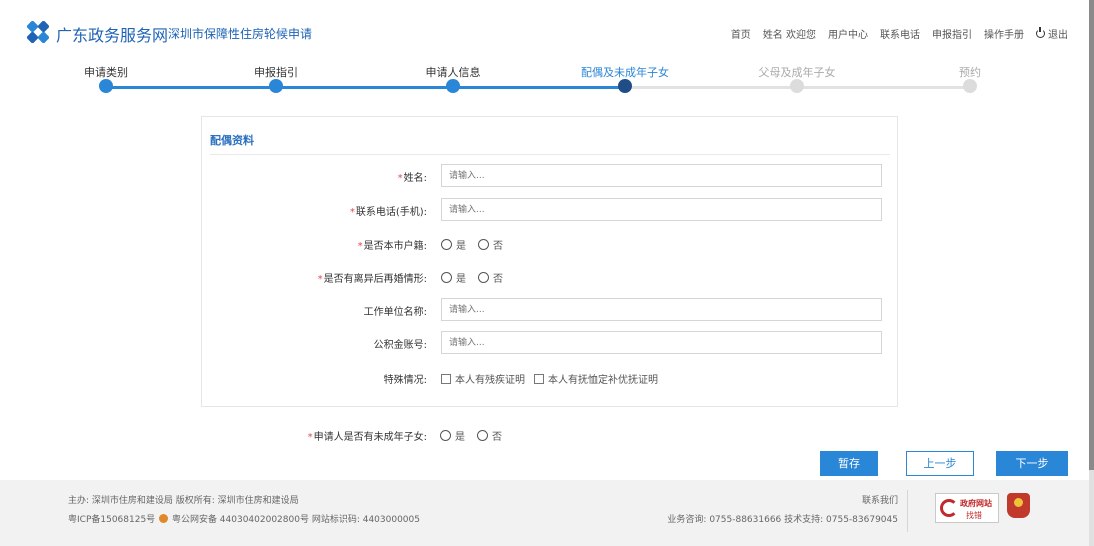  I want to click on fund-account-input, so click(661, 342).